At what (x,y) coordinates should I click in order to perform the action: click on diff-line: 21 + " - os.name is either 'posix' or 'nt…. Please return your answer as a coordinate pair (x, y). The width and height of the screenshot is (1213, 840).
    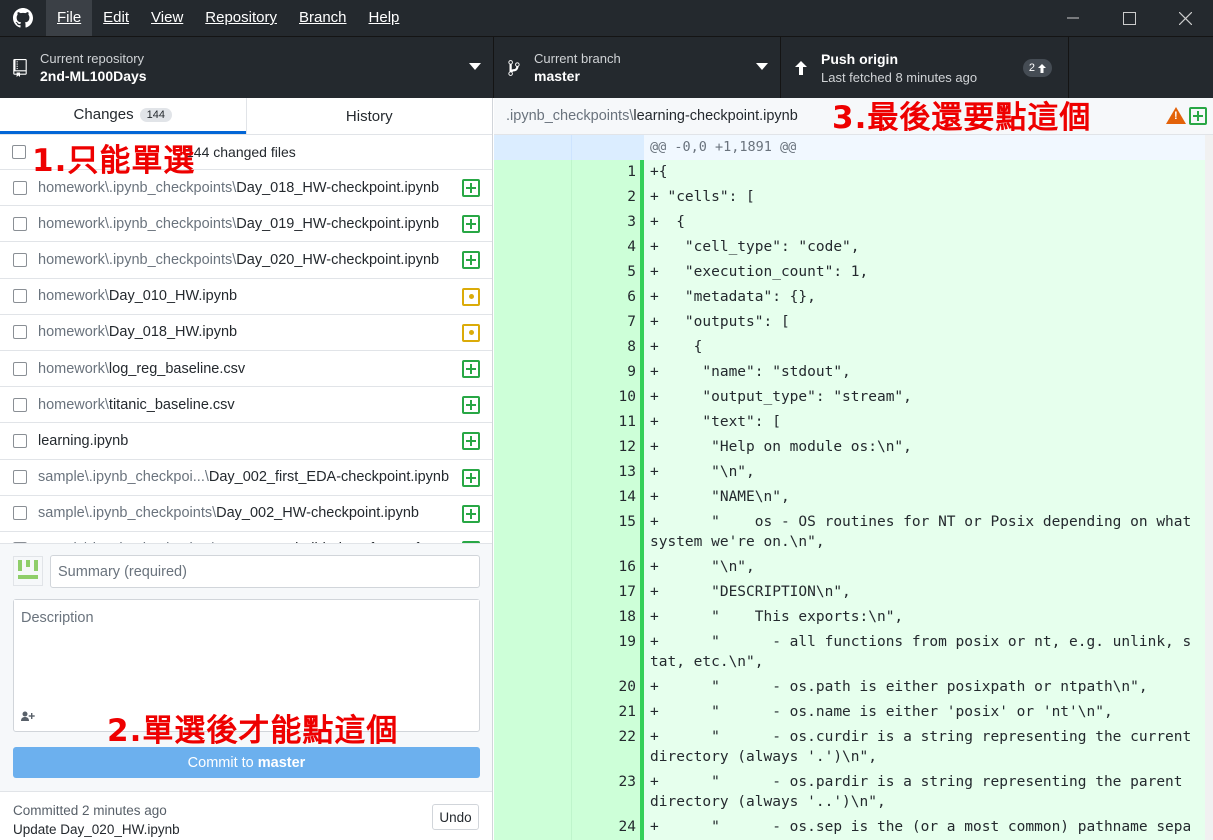
    Looking at the image, I should click on (849, 712).